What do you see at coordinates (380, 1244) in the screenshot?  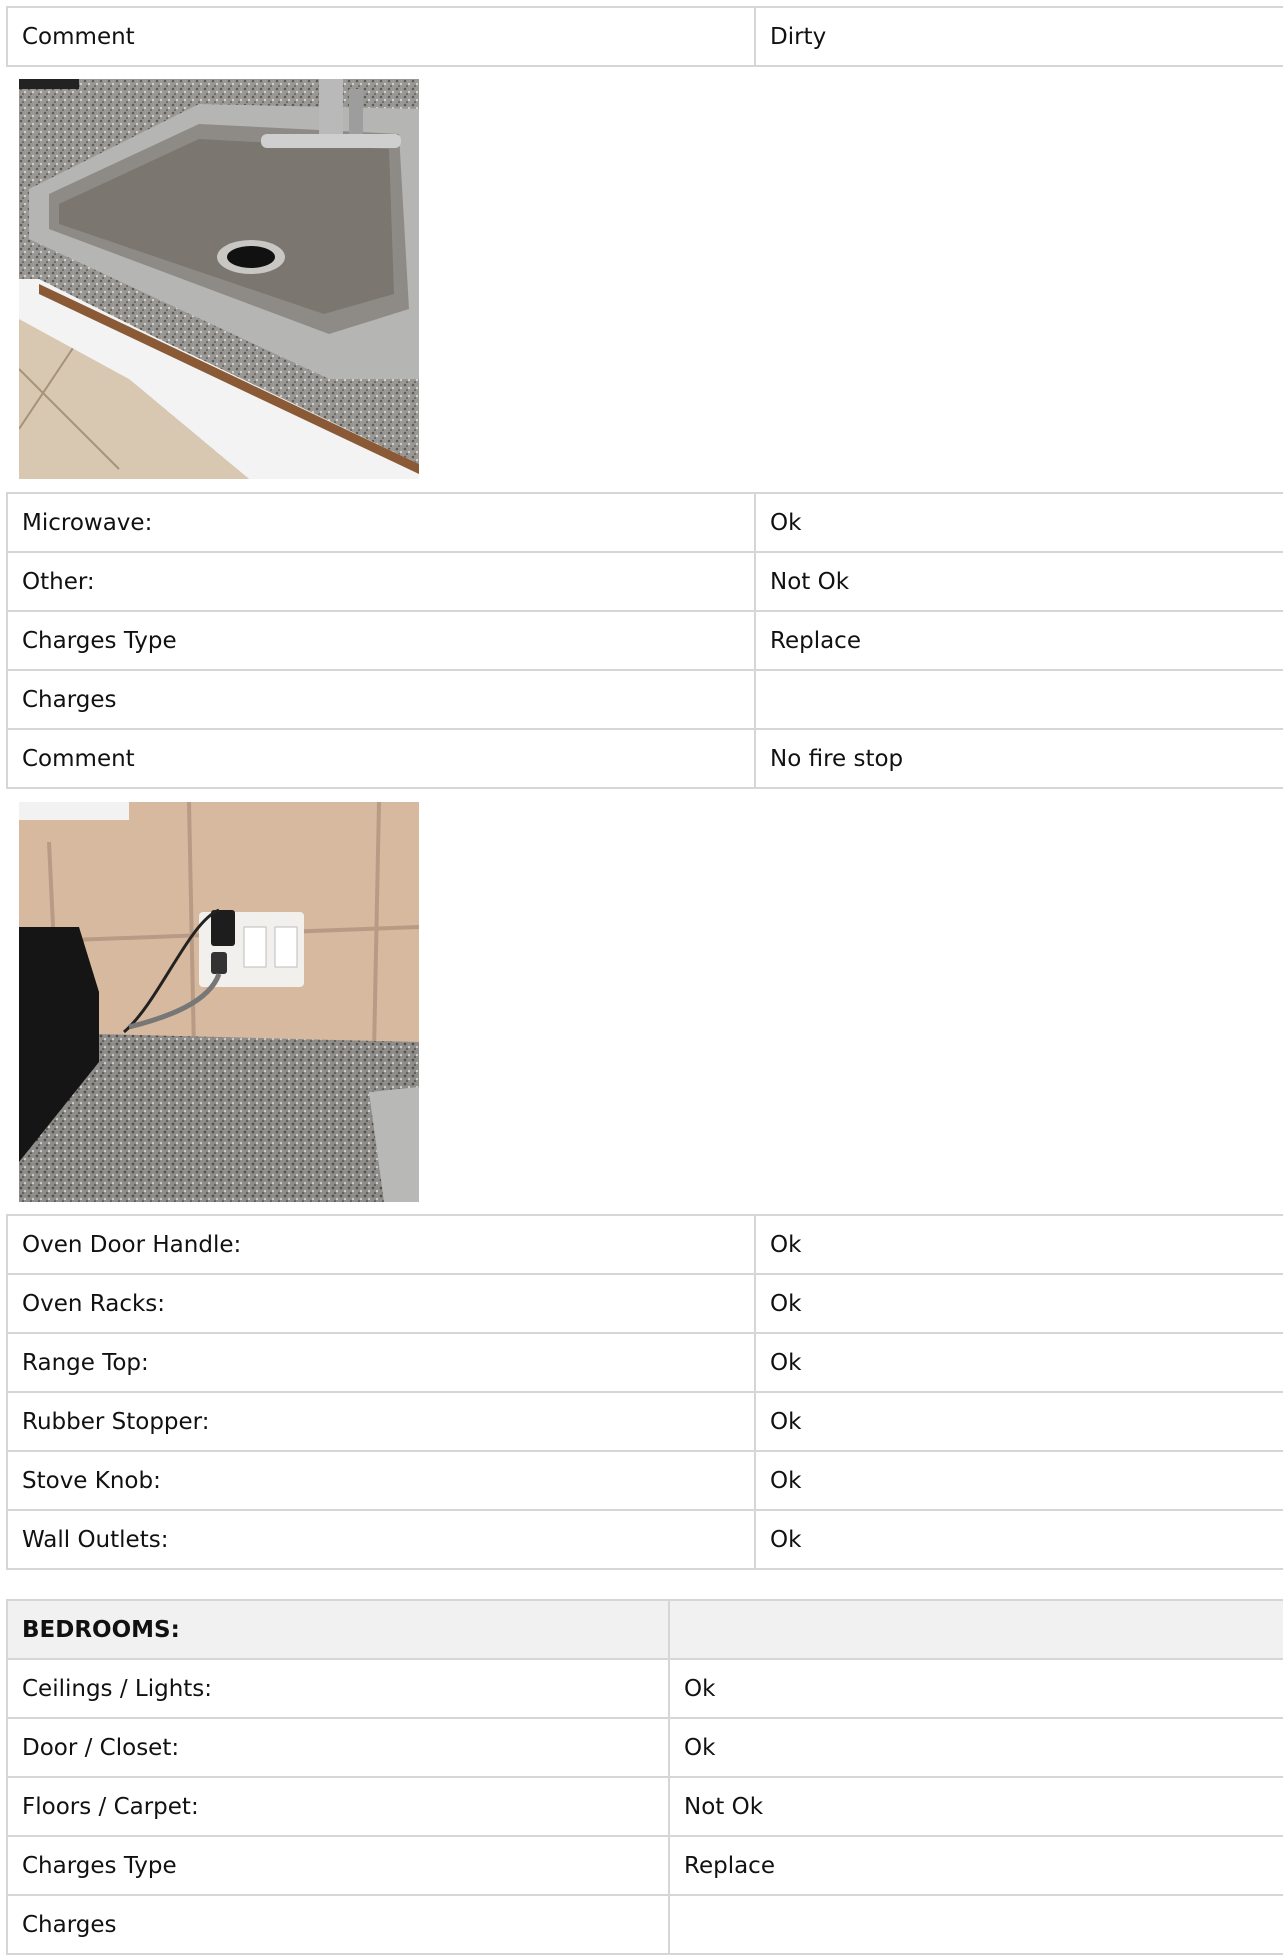 I see `row-label: Oven Door Handle:` at bounding box center [380, 1244].